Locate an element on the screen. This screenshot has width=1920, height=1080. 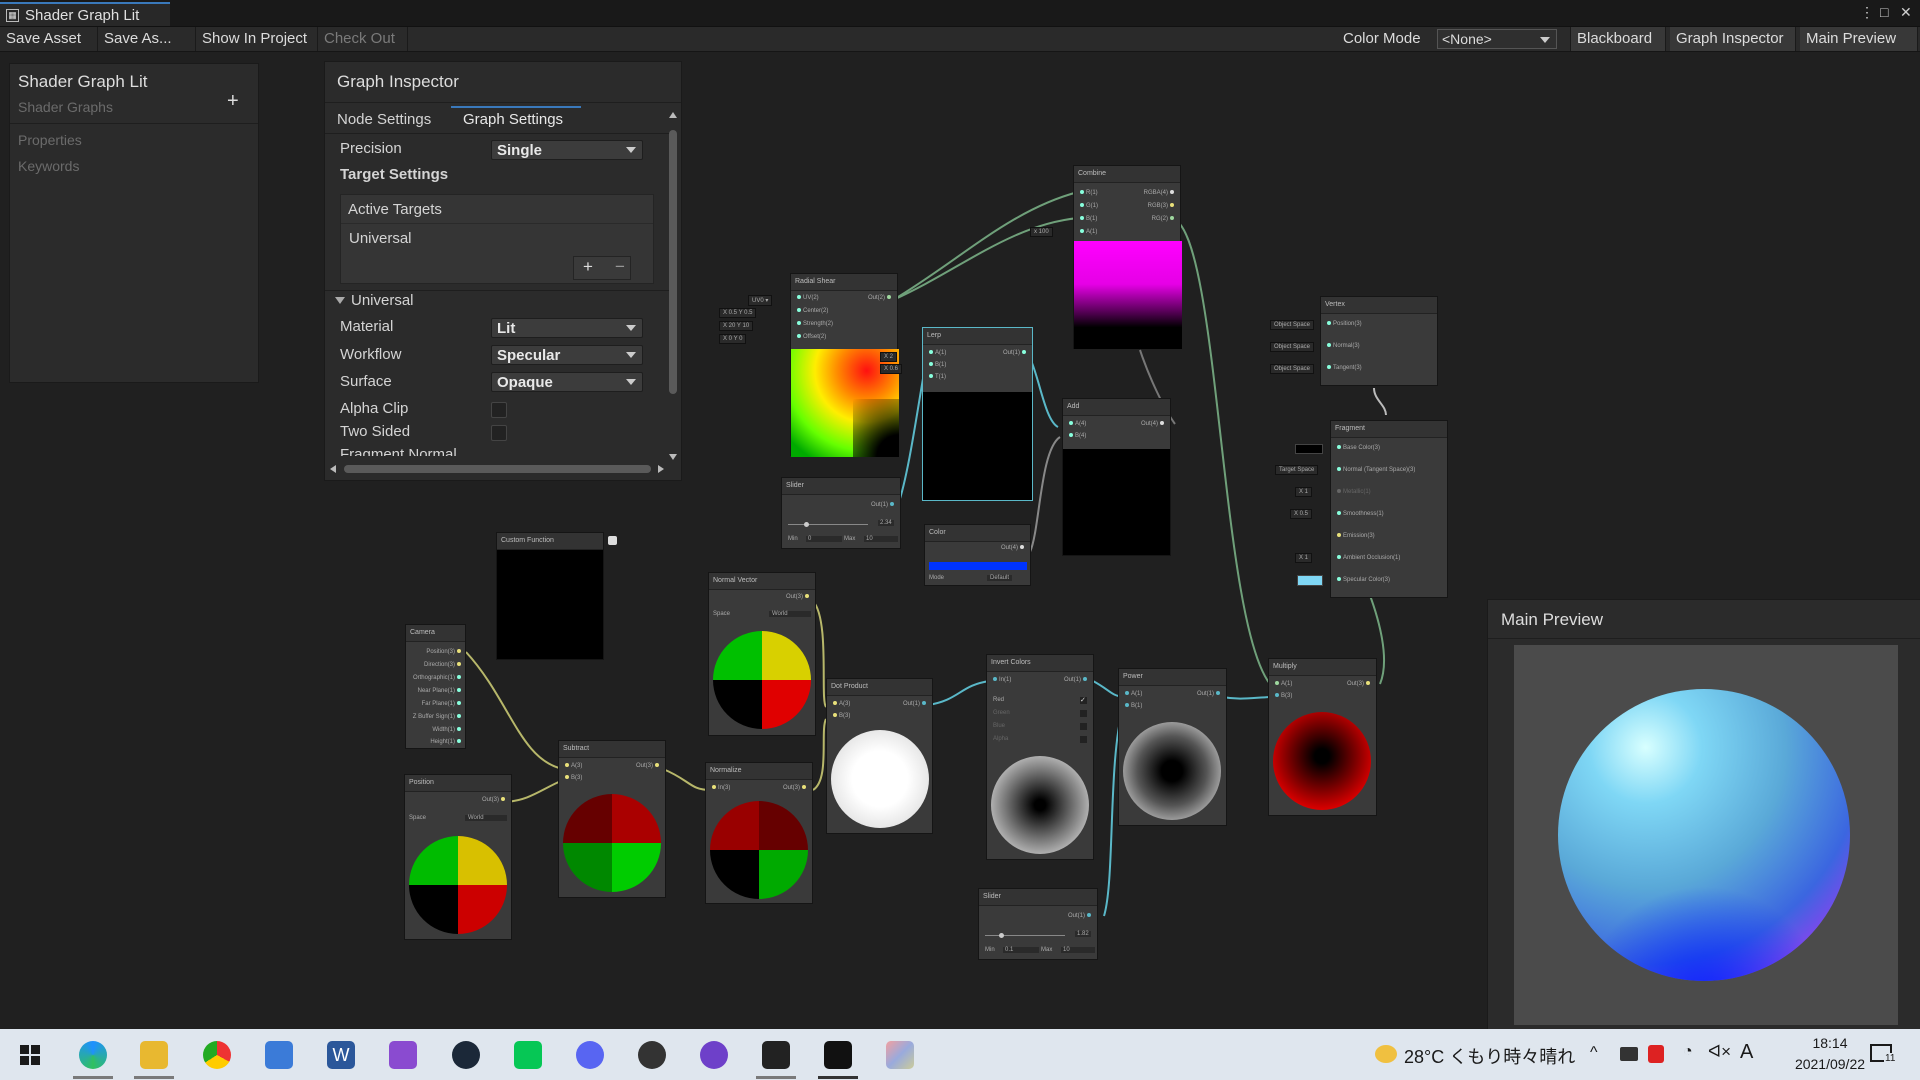
surface-dropdown: Opaque is located at coordinates (567, 382).